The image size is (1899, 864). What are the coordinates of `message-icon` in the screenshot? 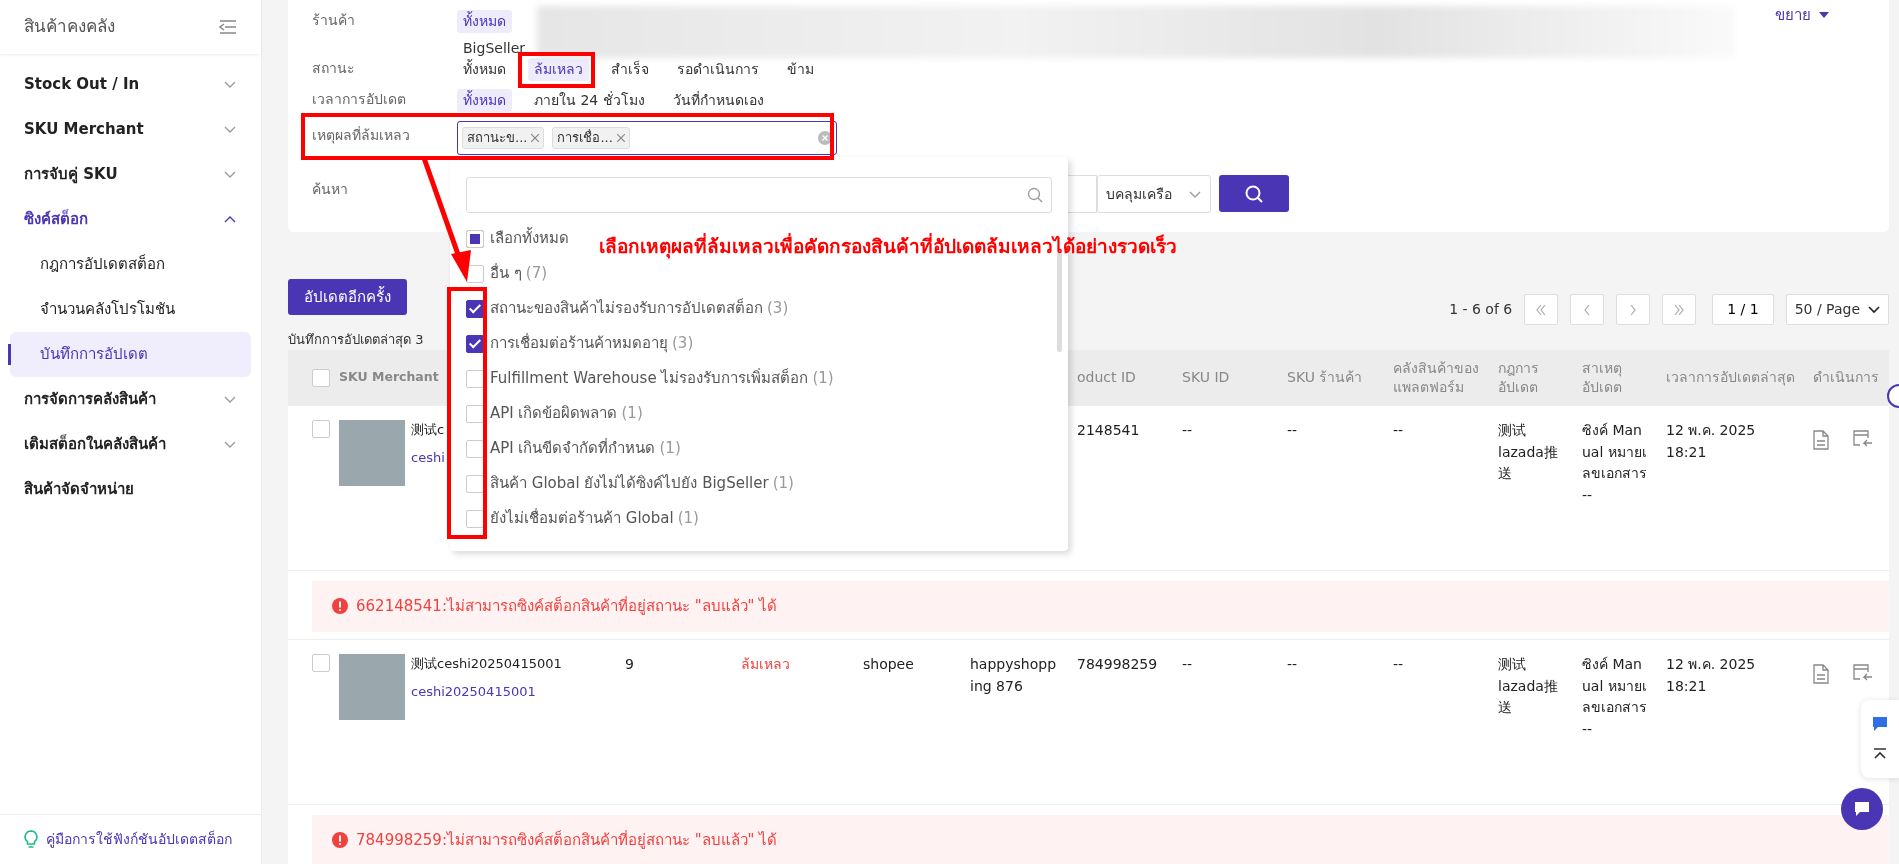 It's located at (1880, 724).